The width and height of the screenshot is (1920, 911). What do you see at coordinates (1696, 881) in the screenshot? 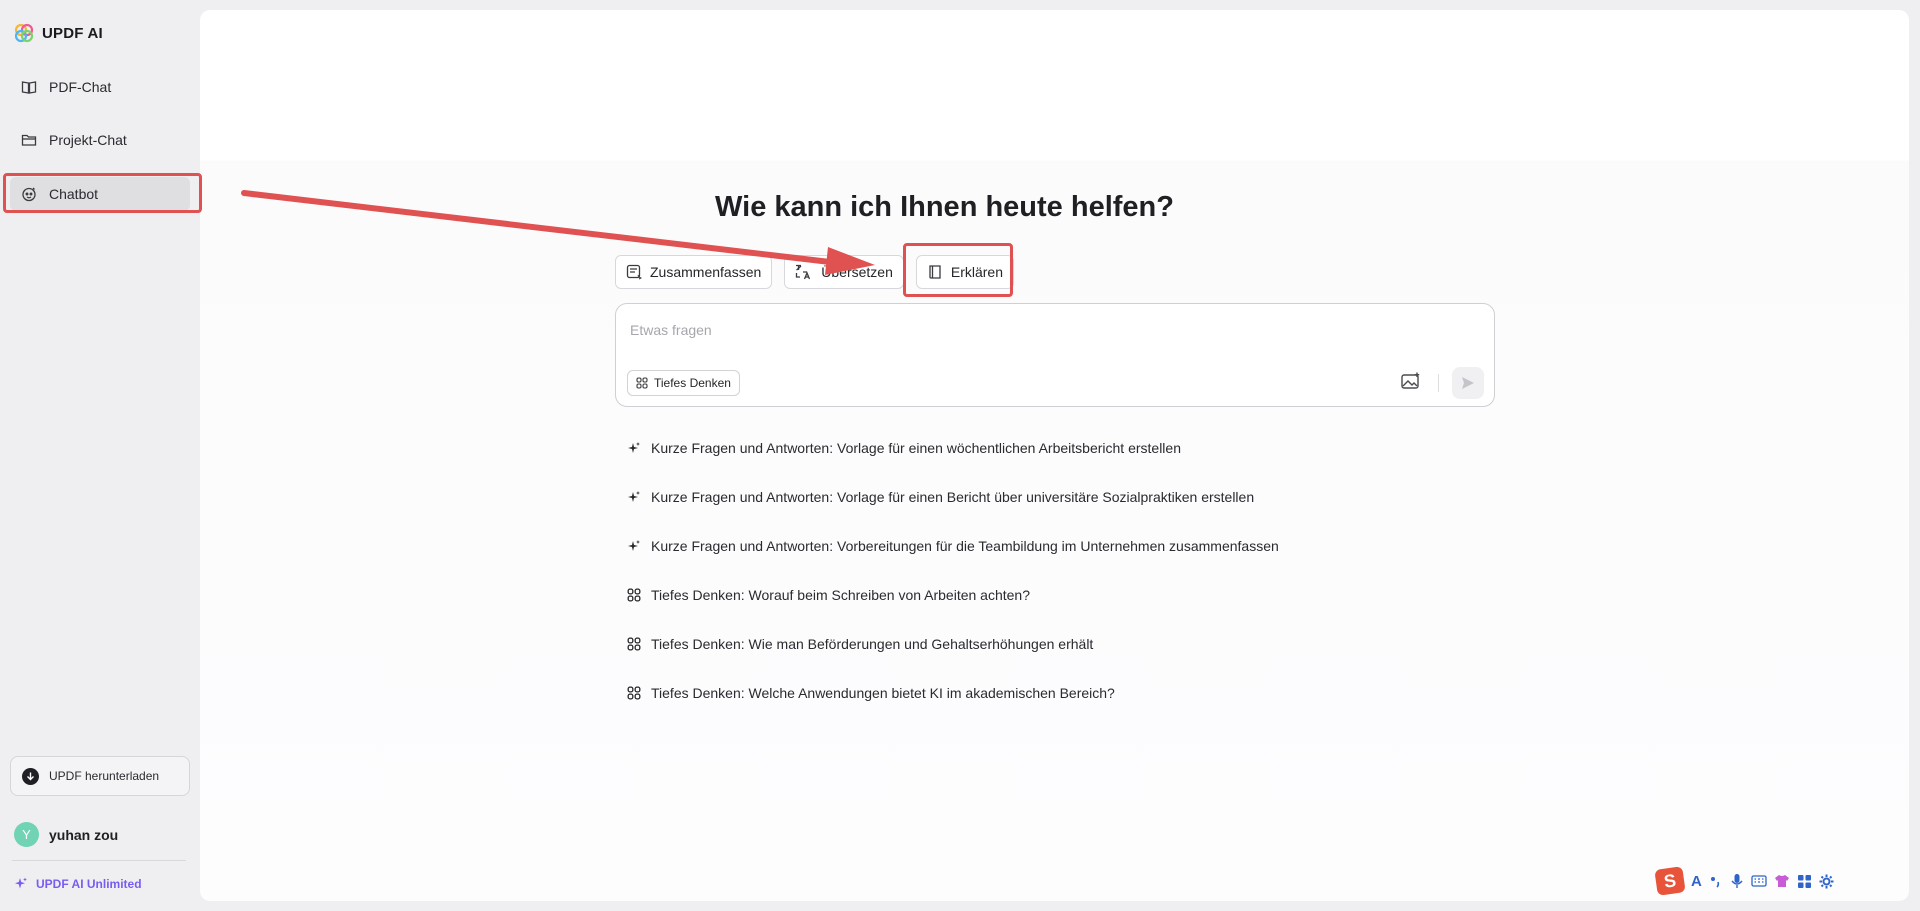
I see `ime-mode-icon: A` at bounding box center [1696, 881].